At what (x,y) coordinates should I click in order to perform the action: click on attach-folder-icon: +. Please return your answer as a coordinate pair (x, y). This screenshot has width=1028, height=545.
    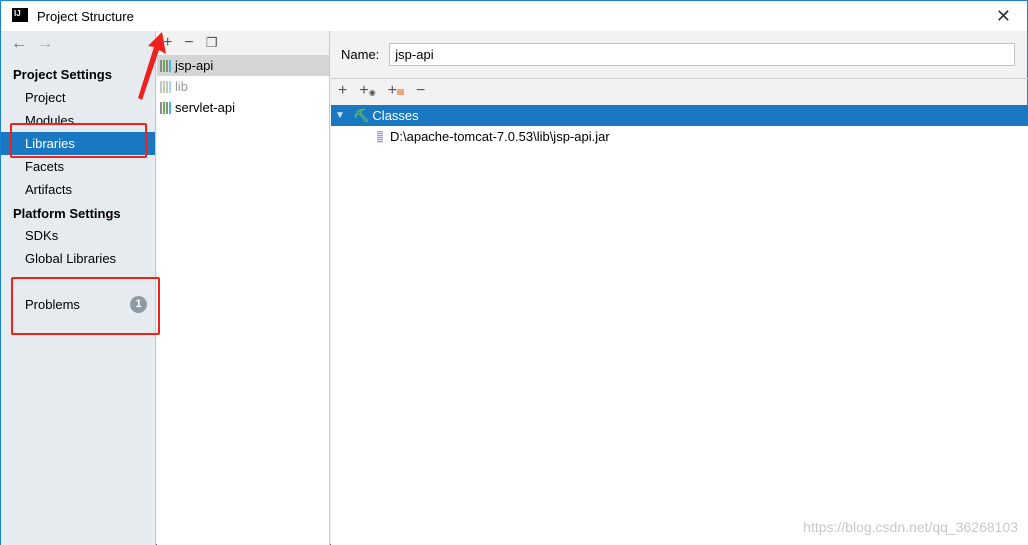
    Looking at the image, I should click on (396, 91).